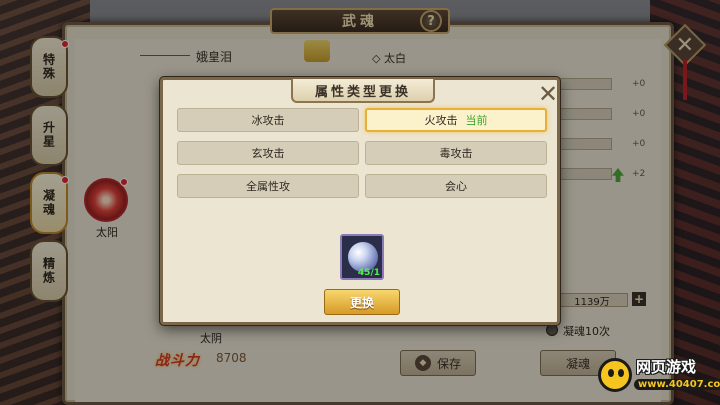 This screenshot has width=720, height=405. What do you see at coordinates (441, 120) in the screenshot?
I see `option-label: 火攻击` at bounding box center [441, 120].